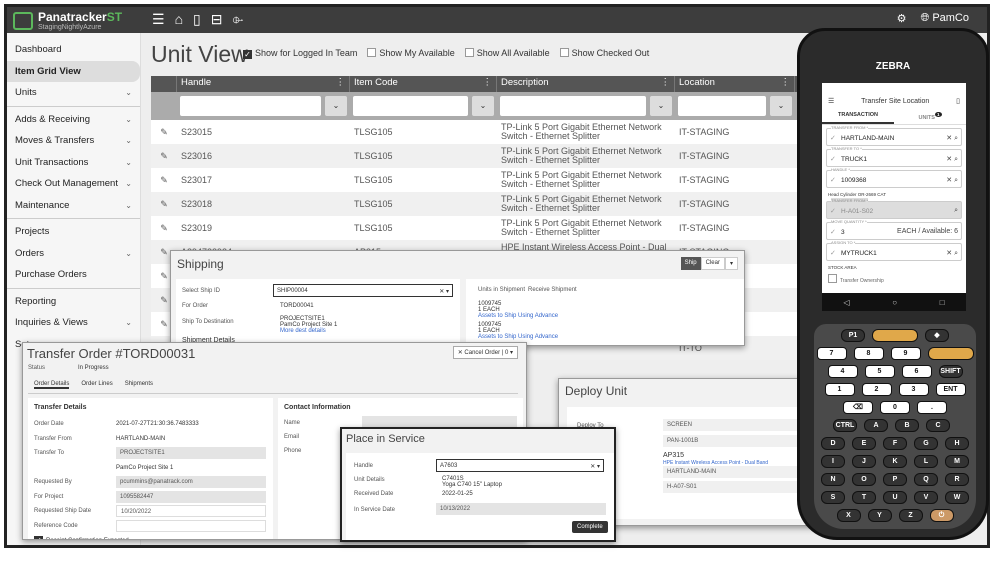 This screenshot has height=562, width=1000. Describe the element at coordinates (831, 353) in the screenshot. I see `key: 7` at that location.